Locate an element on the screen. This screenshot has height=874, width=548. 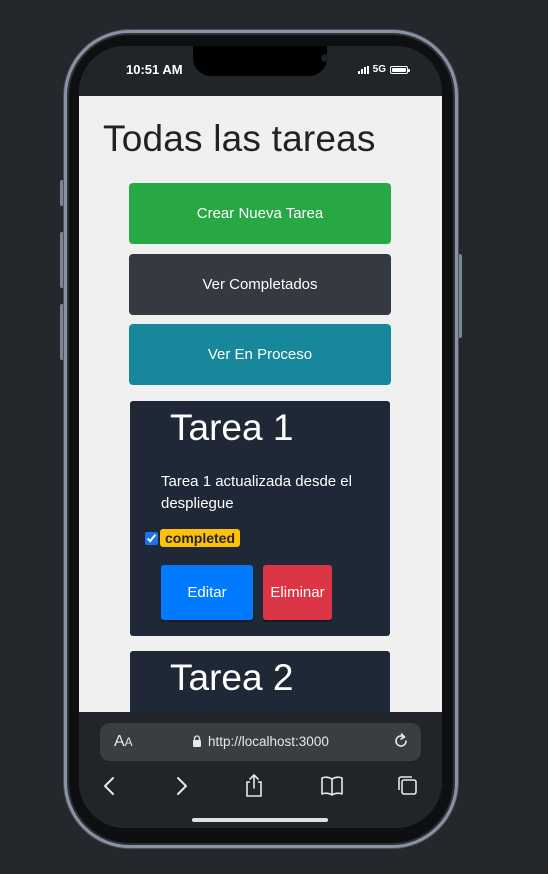
task-title: Tarea 1 is located at coordinates (232, 427).